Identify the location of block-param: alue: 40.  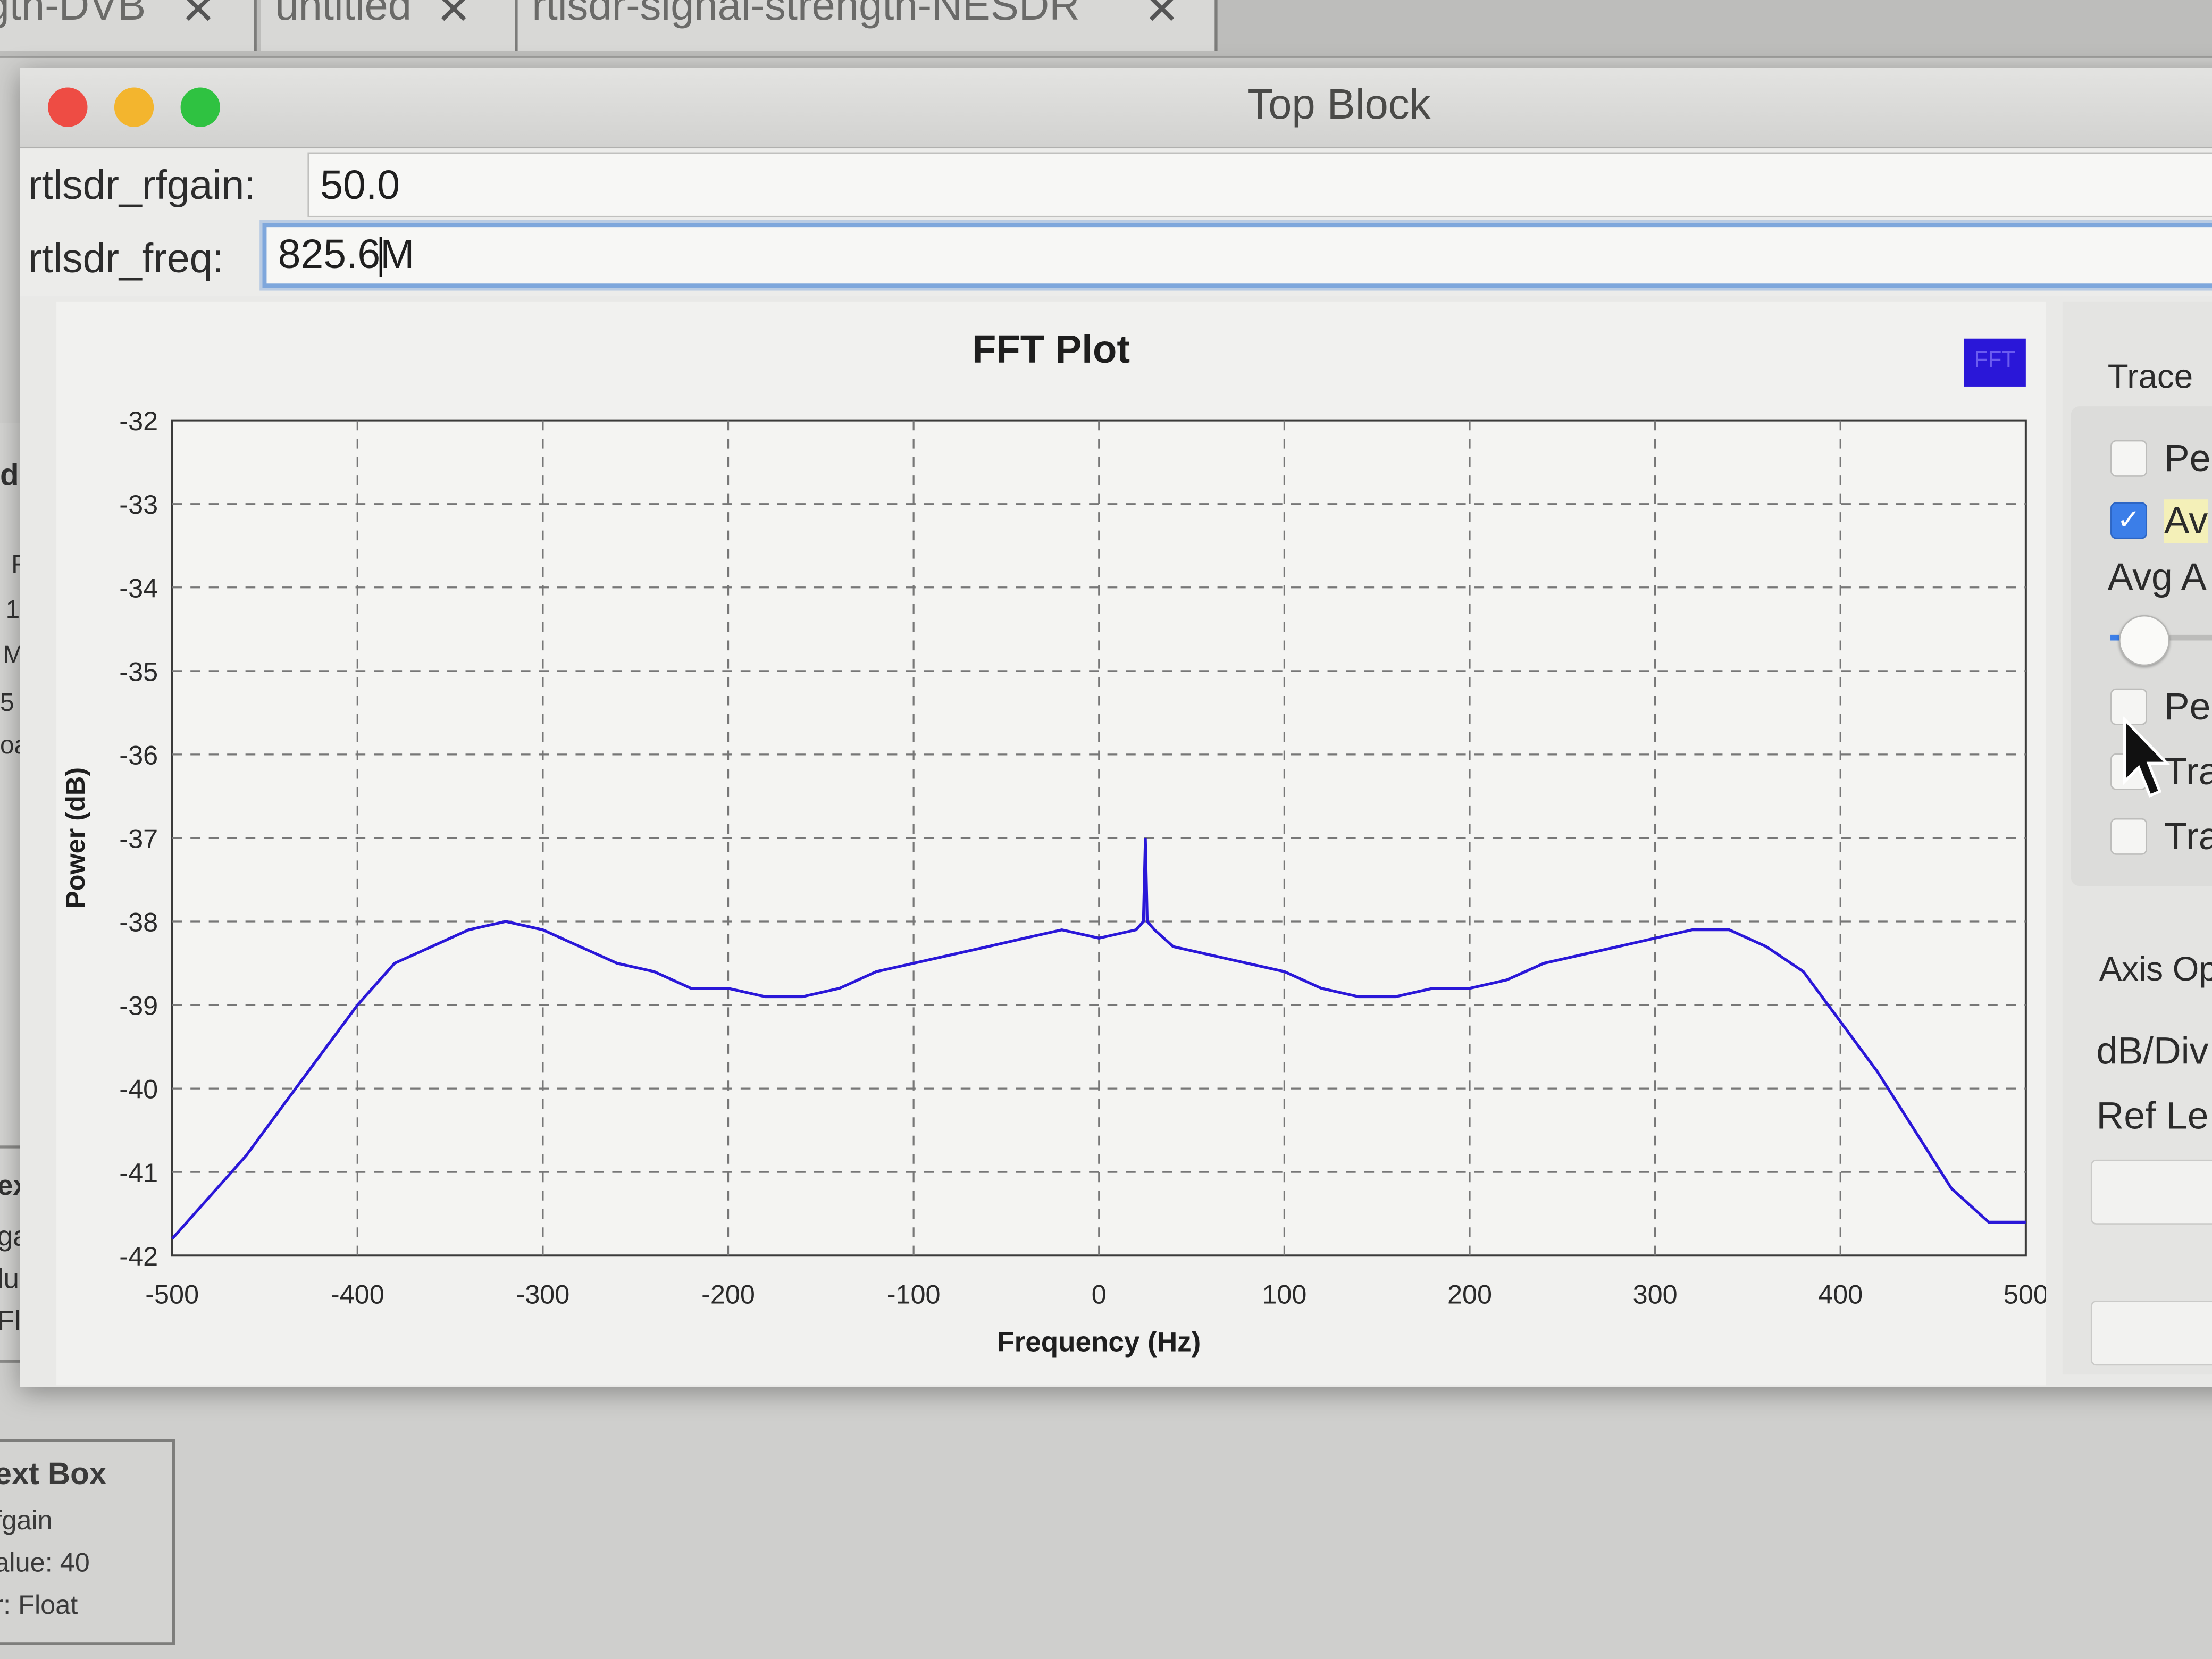
(45, 1564).